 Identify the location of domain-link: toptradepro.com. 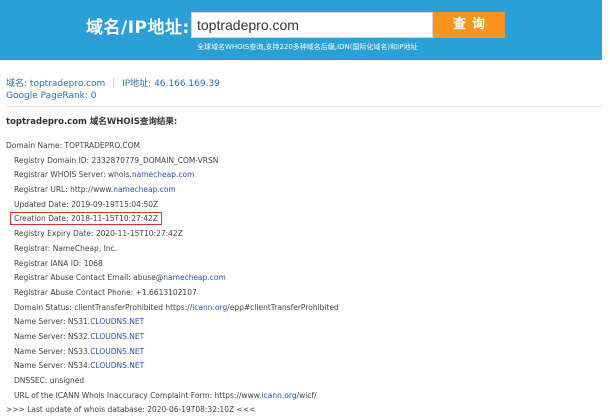
(67, 84).